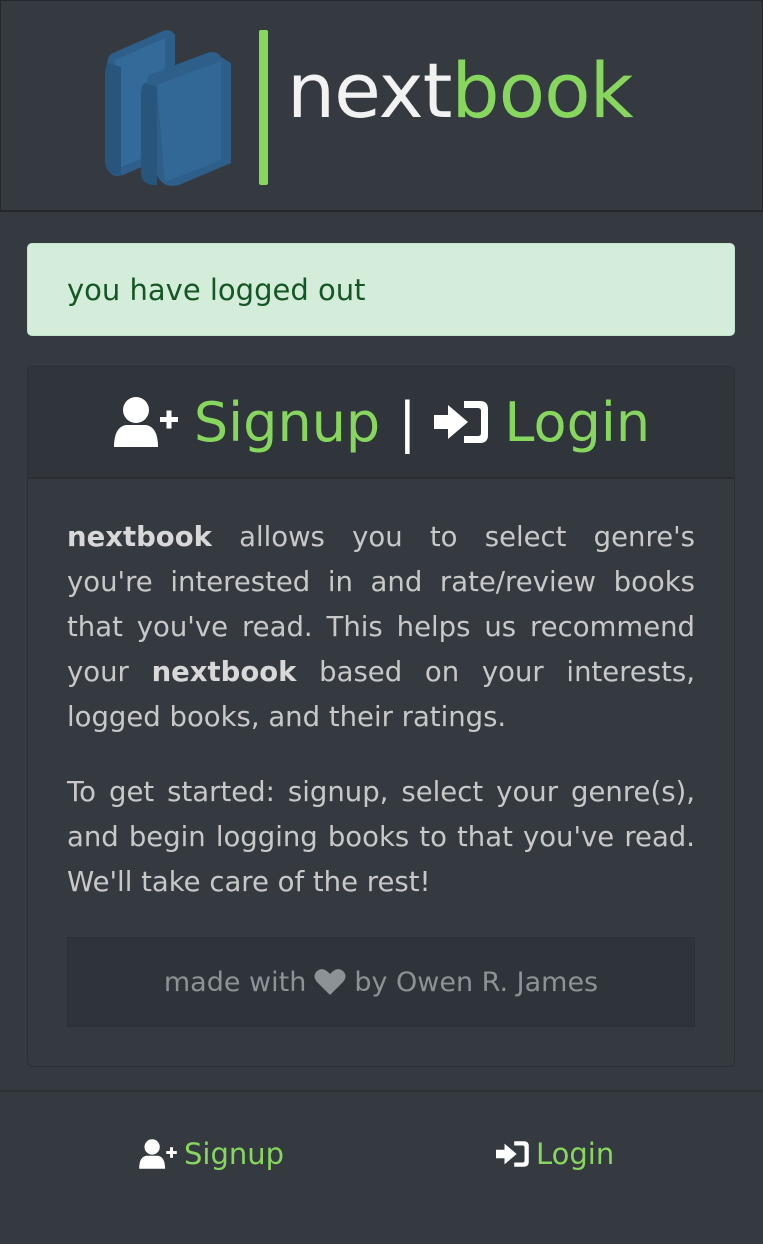  I want to click on header-login-link: Login, so click(542, 422).